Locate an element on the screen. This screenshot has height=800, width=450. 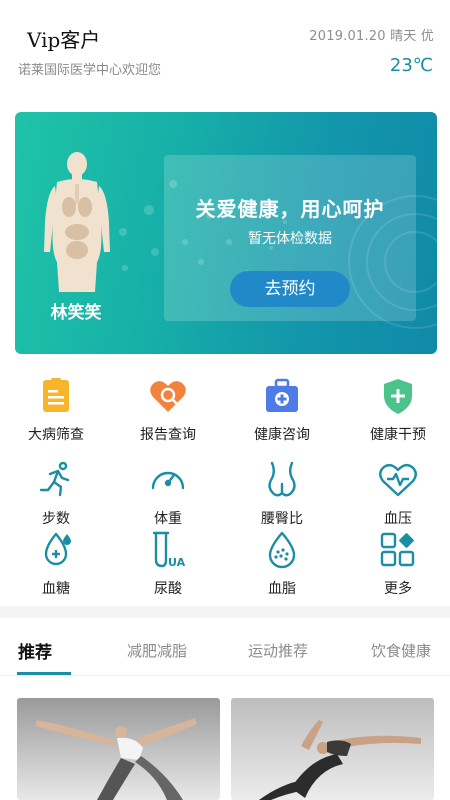
service-label: 健康咨询 is located at coordinates (282, 435).